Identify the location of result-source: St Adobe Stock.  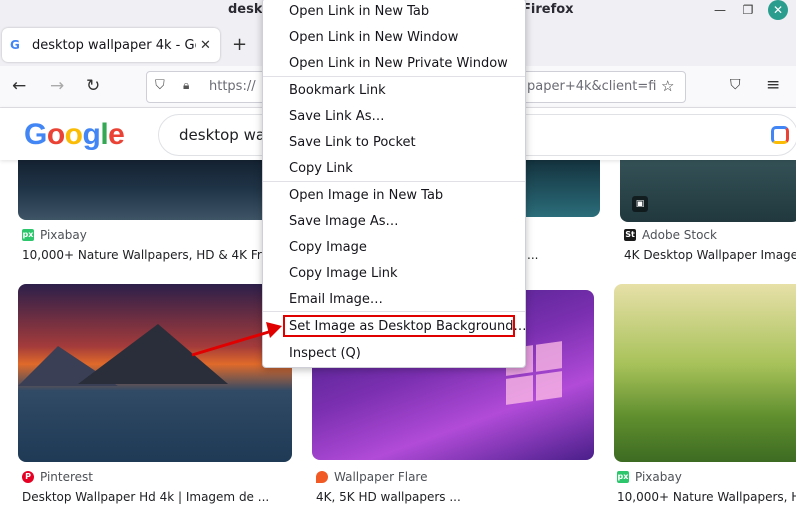
(670, 235).